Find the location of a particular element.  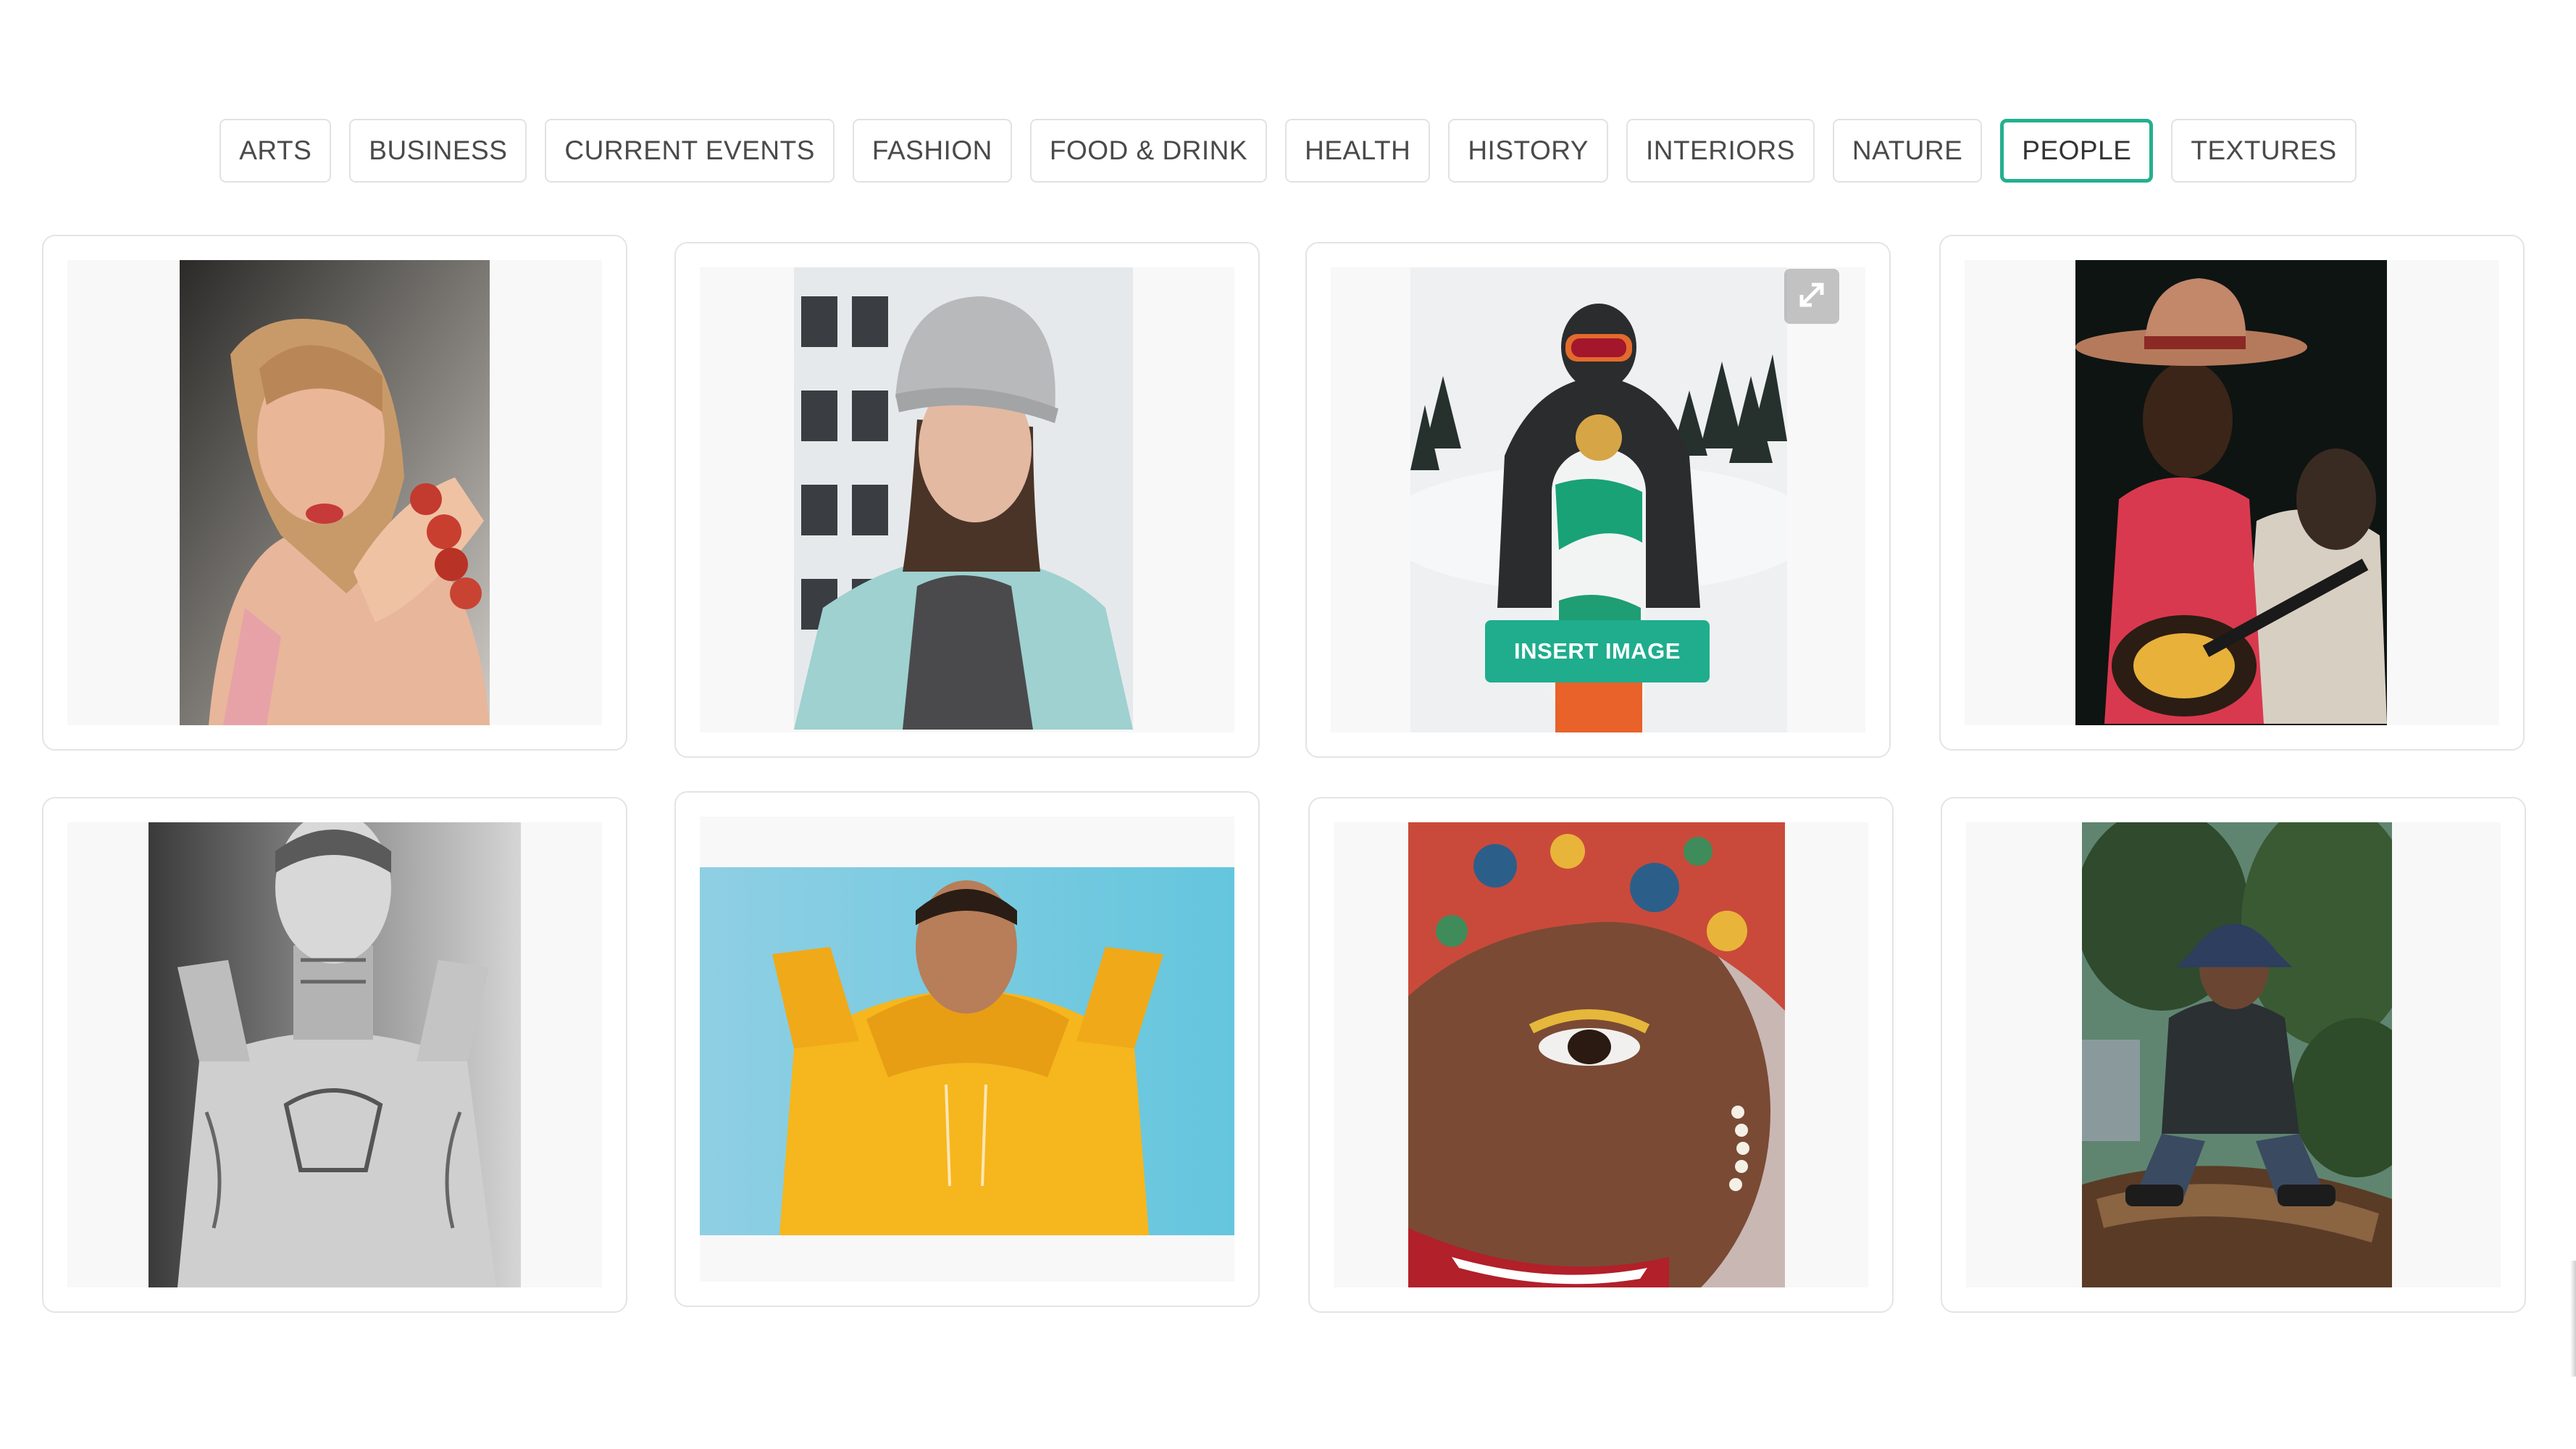

category-chip-history: HISTORY is located at coordinates (1528, 151).